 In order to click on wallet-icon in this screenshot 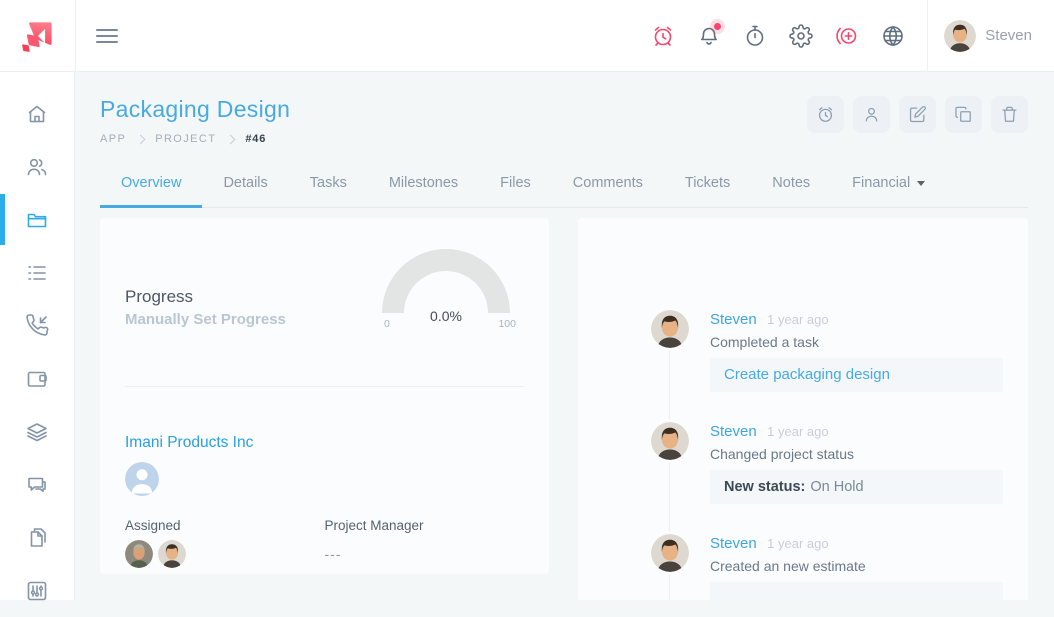, I will do `click(37, 379)`.